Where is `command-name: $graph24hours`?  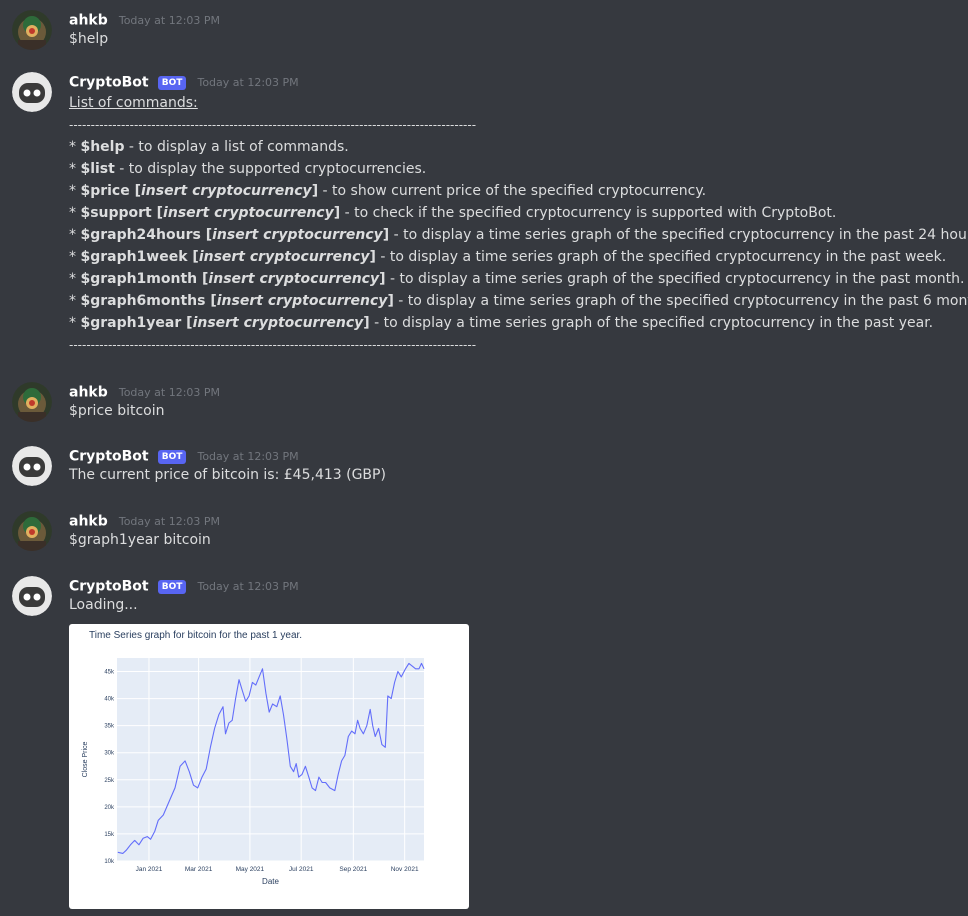
command-name: $graph24hours is located at coordinates (143, 235).